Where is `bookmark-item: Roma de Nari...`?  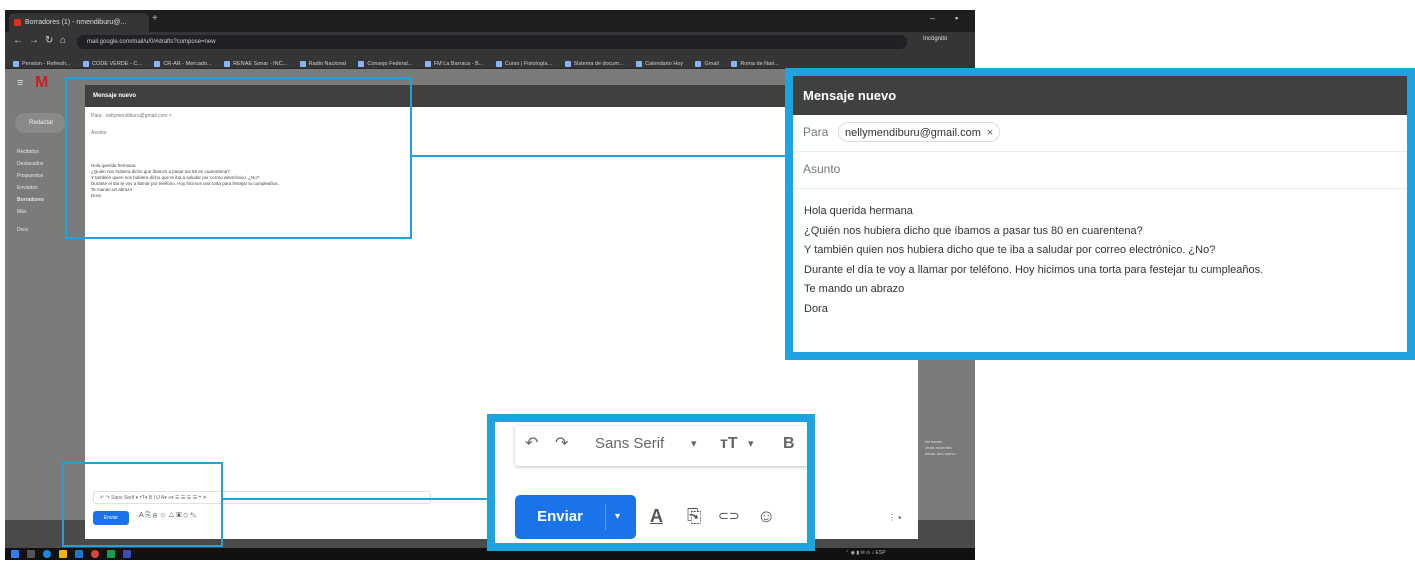 bookmark-item: Roma de Nari... is located at coordinates (755, 62).